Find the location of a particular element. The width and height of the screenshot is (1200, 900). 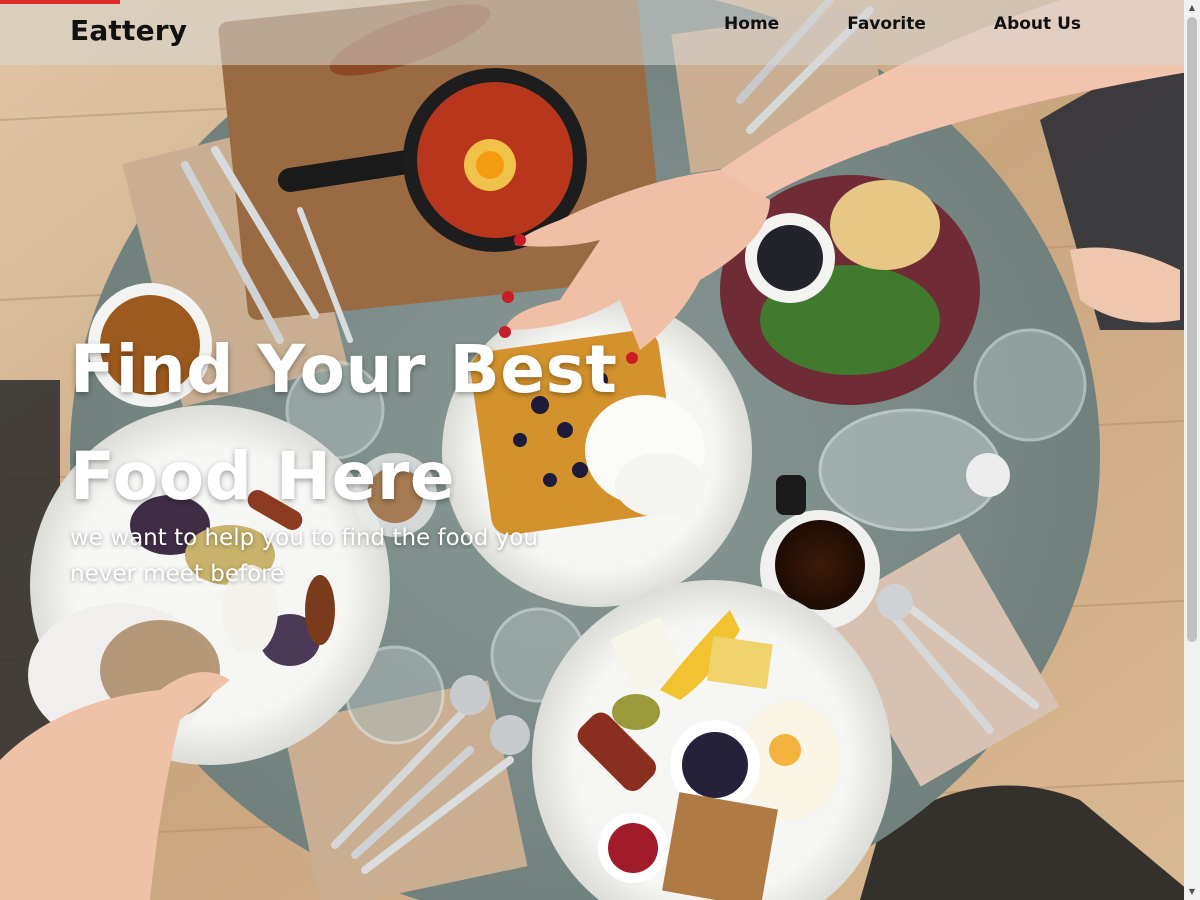

nav-links: Home Favorite About Us is located at coordinates (868, 24).